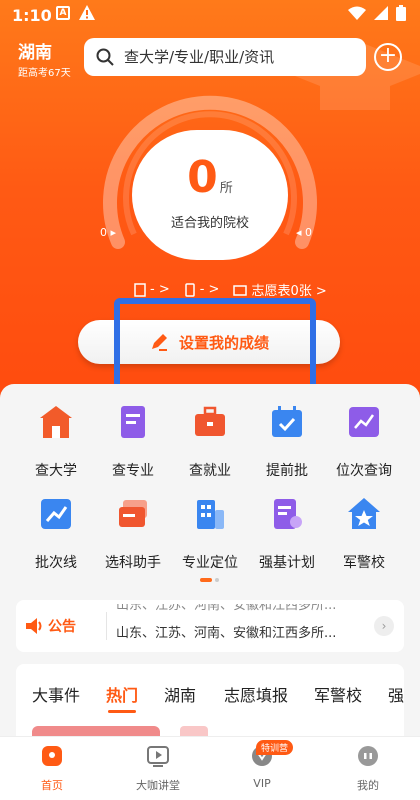 The width and height of the screenshot is (420, 800). What do you see at coordinates (368, 756) in the screenshot?
I see `profile-icon` at bounding box center [368, 756].